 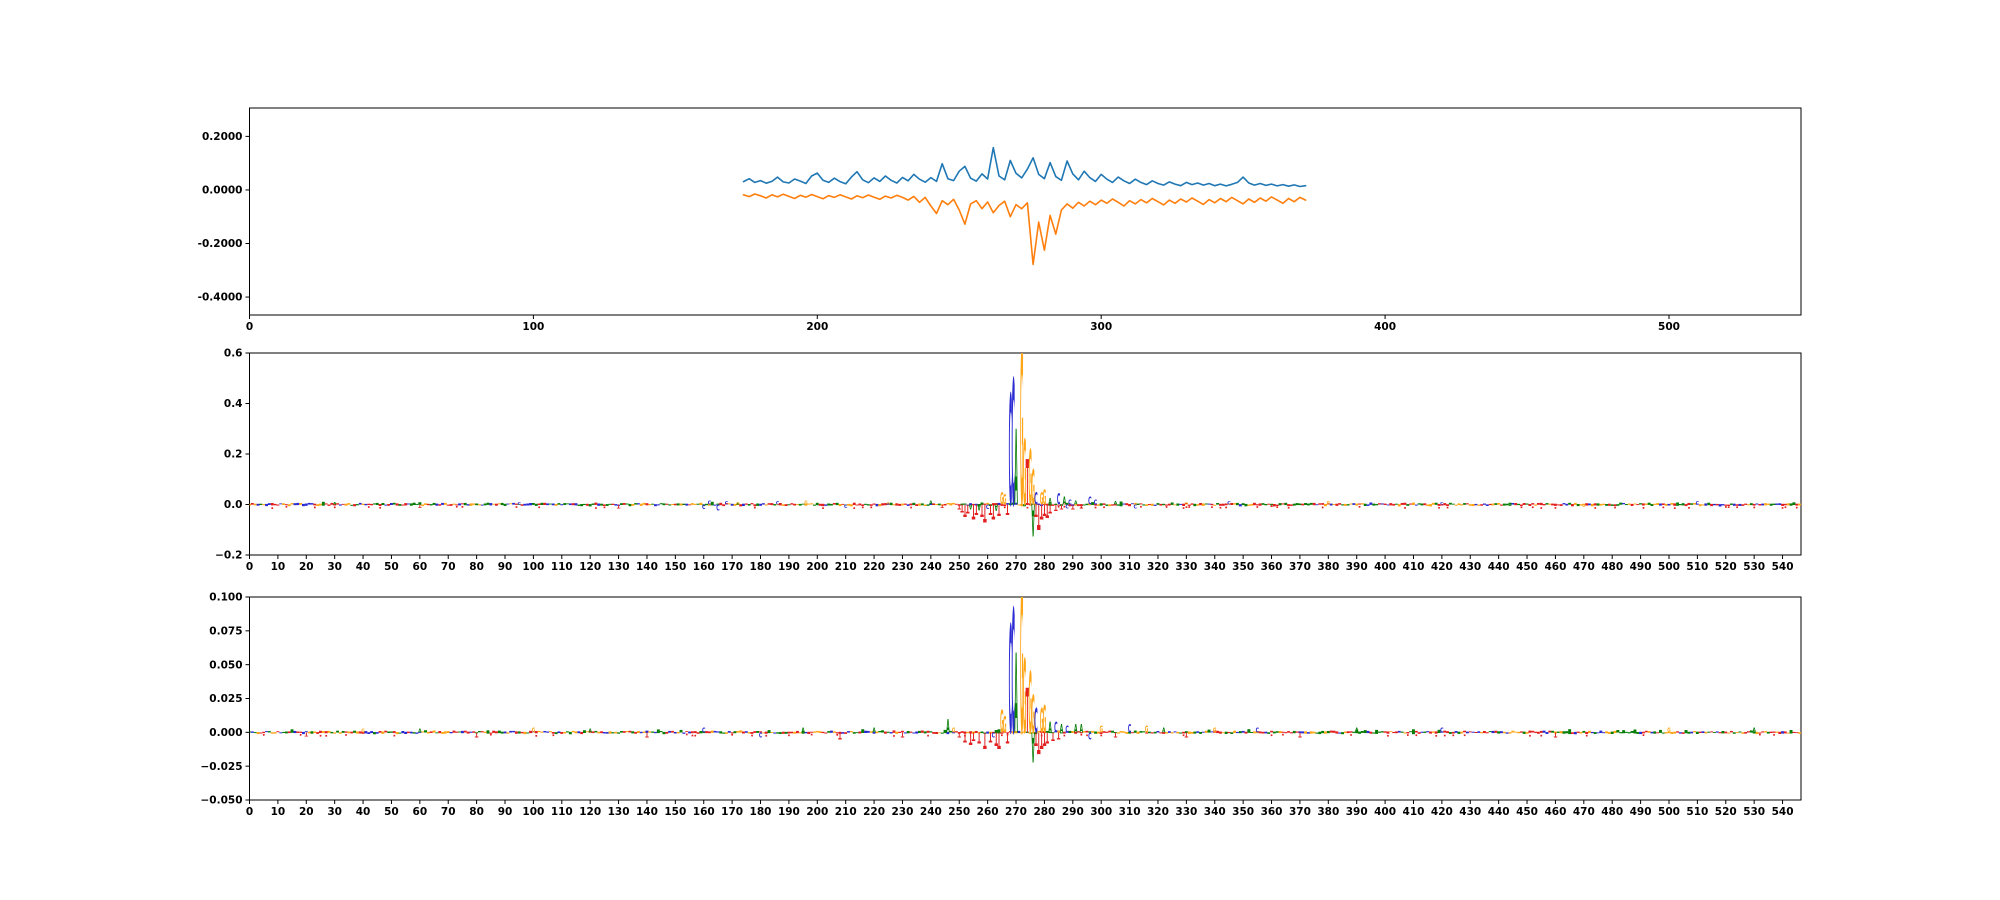 I want to click on x-tick-label: 530, so click(x=1754, y=812).